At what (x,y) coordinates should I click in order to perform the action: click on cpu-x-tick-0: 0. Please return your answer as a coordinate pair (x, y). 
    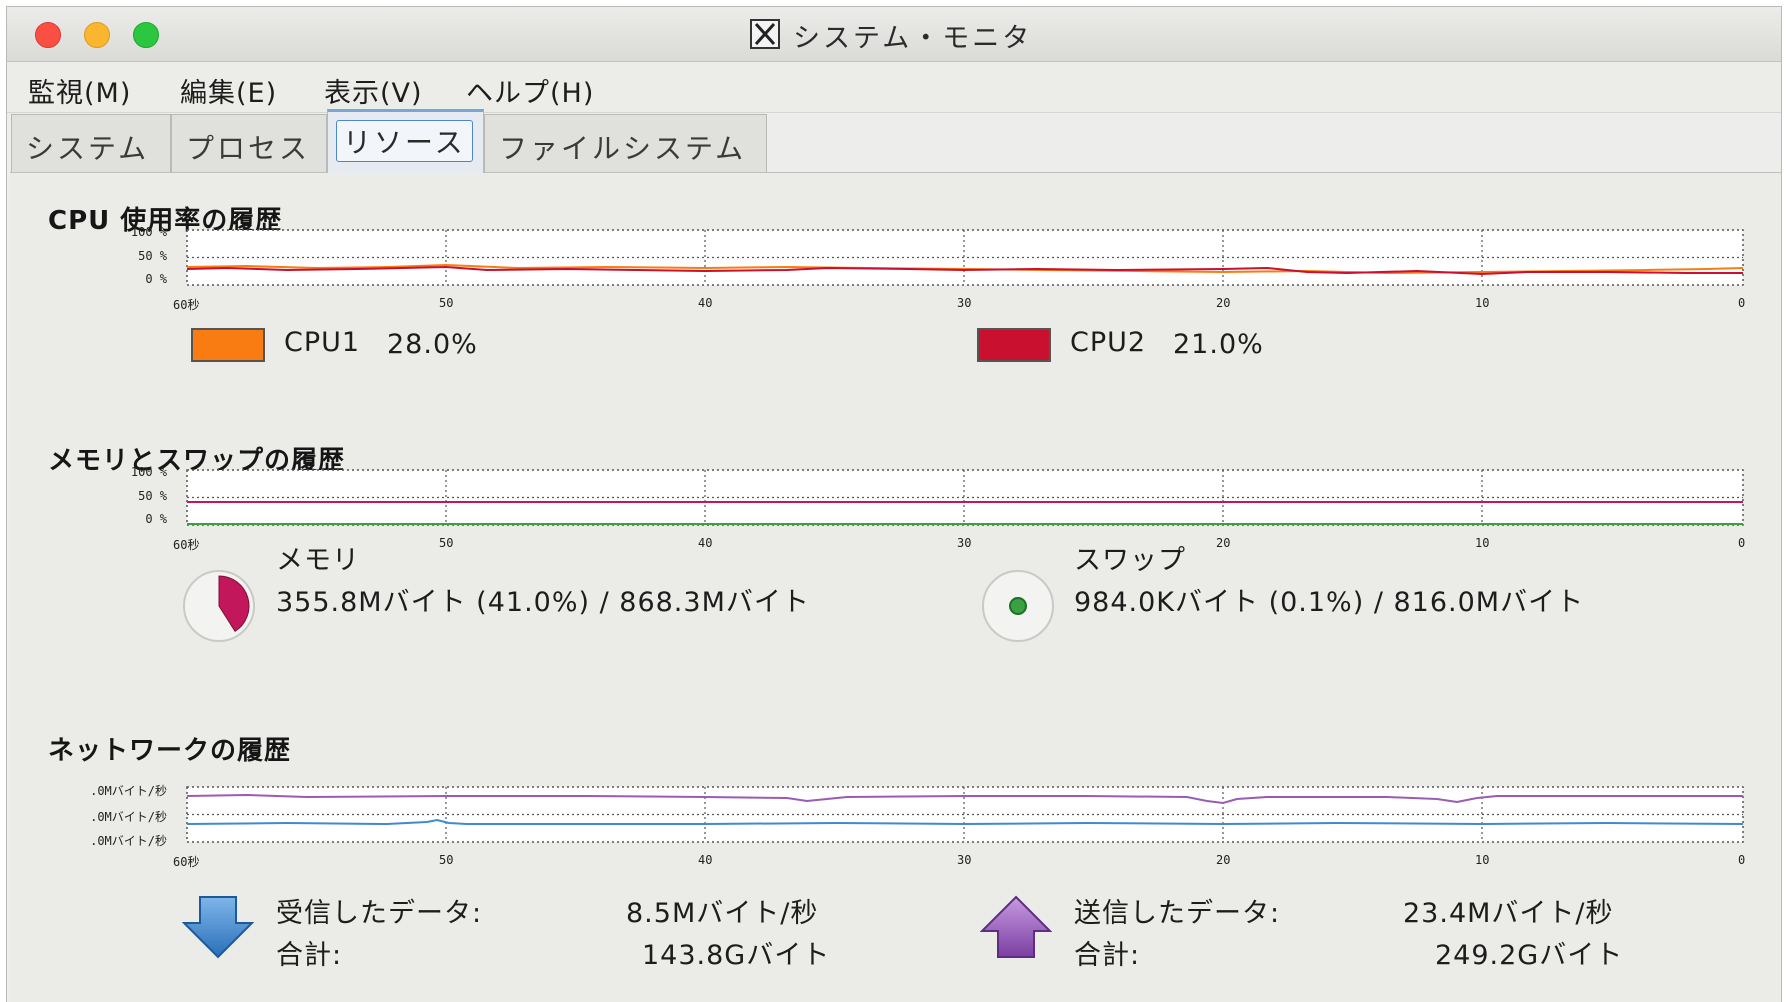
    Looking at the image, I should click on (1742, 303).